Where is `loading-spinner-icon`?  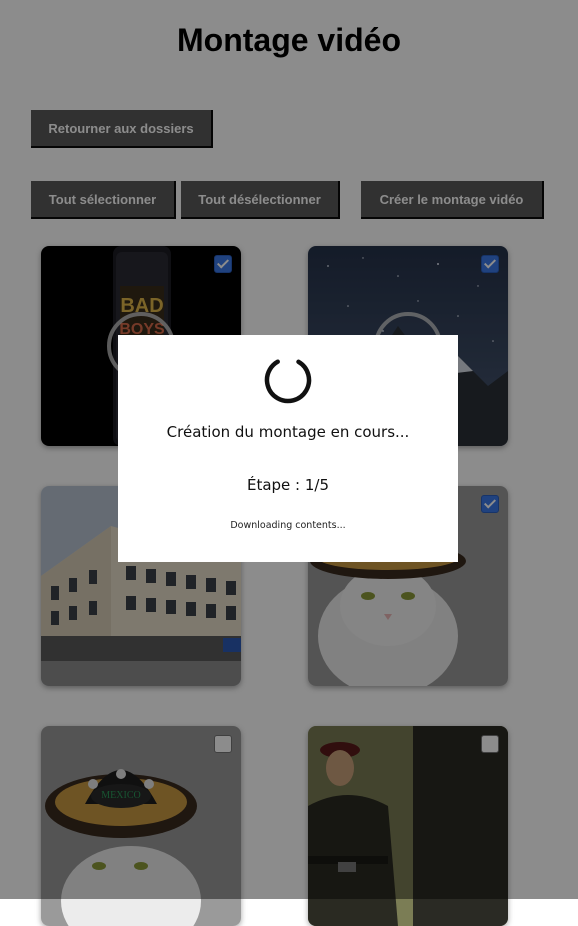
loading-spinner-icon is located at coordinates (288, 380).